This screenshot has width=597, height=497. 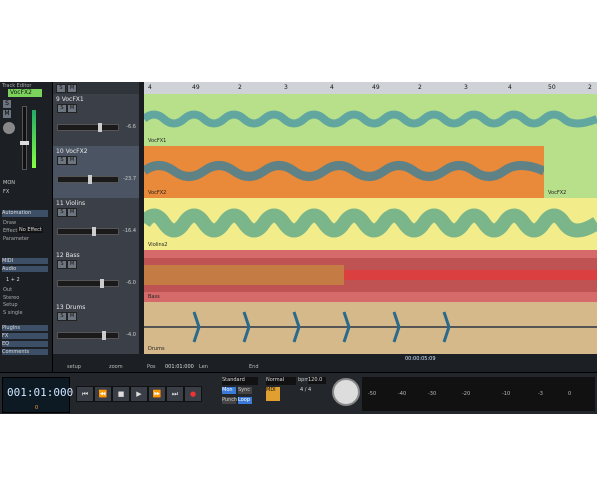 I want to click on meter-label: -30, so click(x=432, y=394).